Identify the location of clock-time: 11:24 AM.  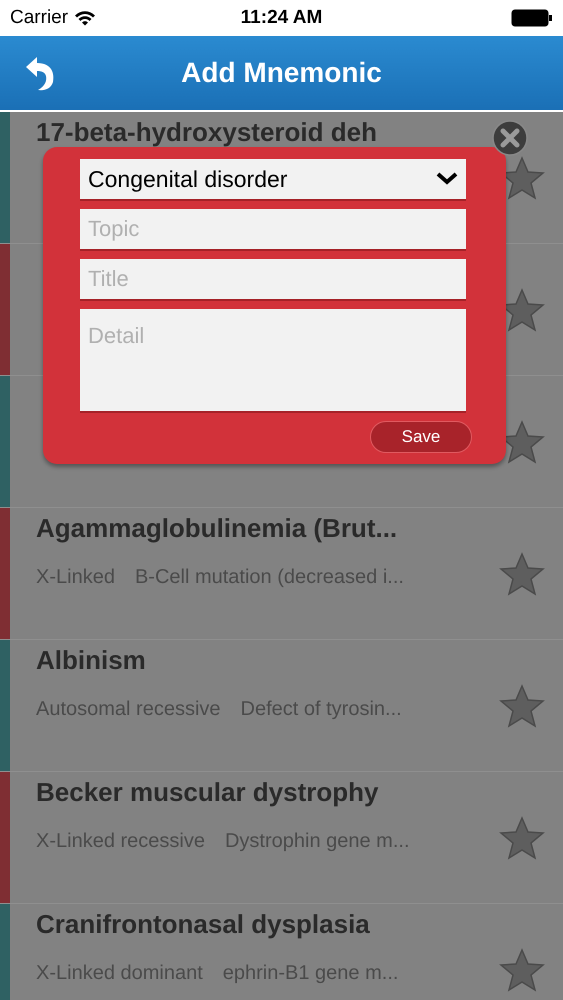
(281, 17).